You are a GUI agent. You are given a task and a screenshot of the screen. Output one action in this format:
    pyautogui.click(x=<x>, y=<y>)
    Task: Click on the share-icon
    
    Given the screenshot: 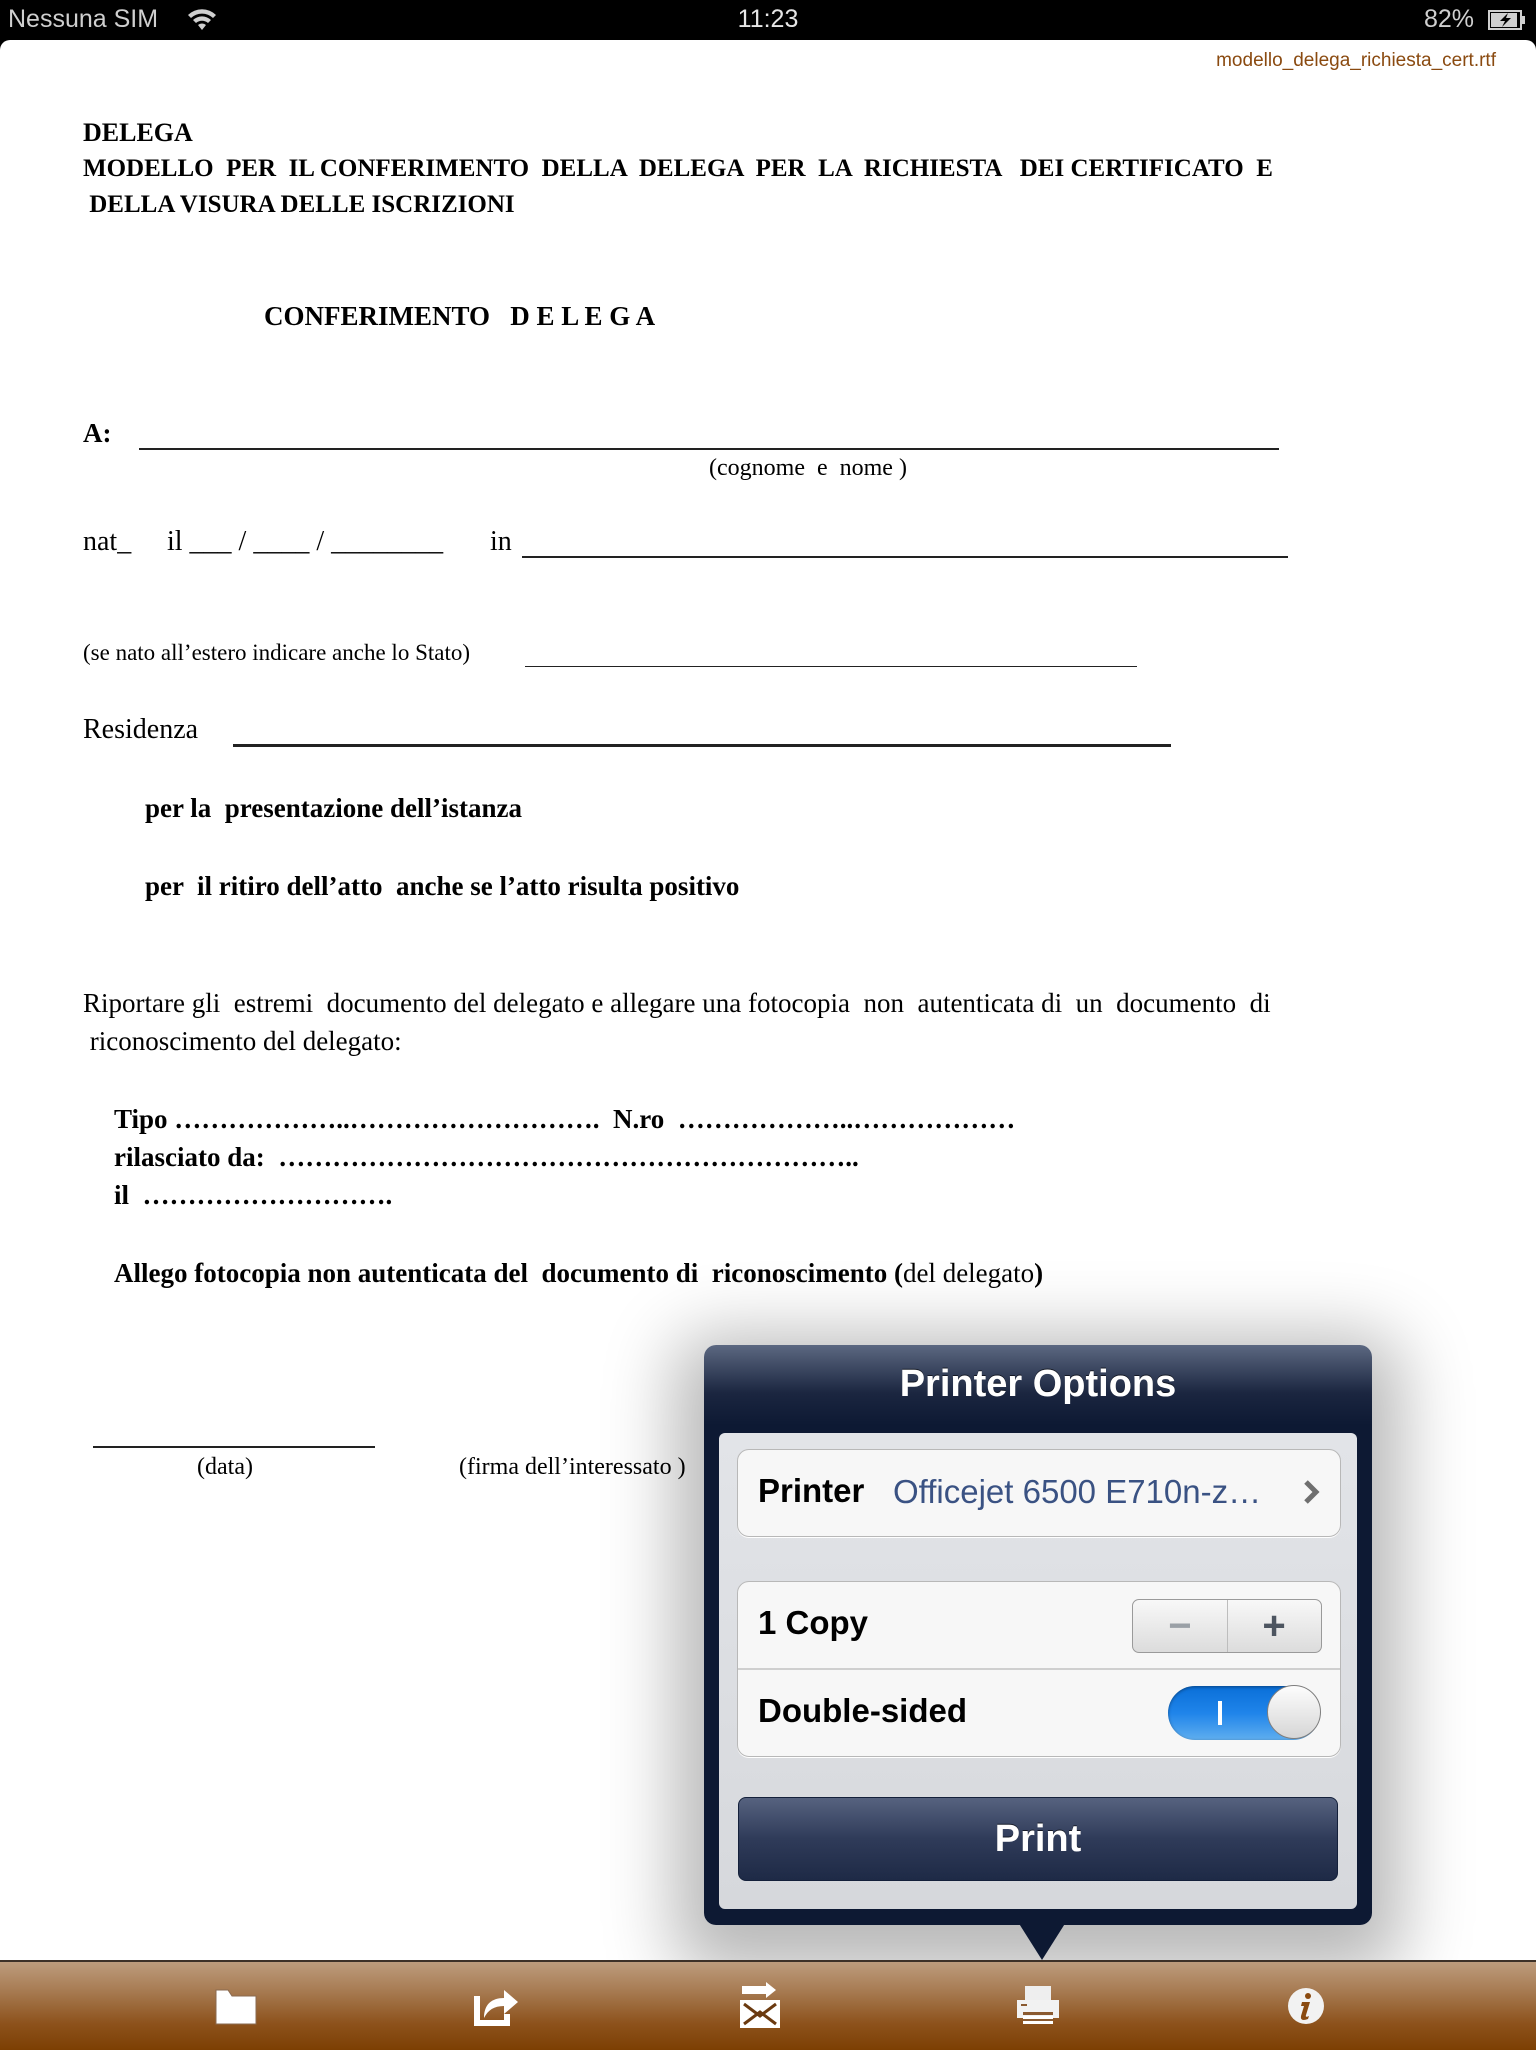 What is the action you would take?
    pyautogui.click(x=496, y=2008)
    